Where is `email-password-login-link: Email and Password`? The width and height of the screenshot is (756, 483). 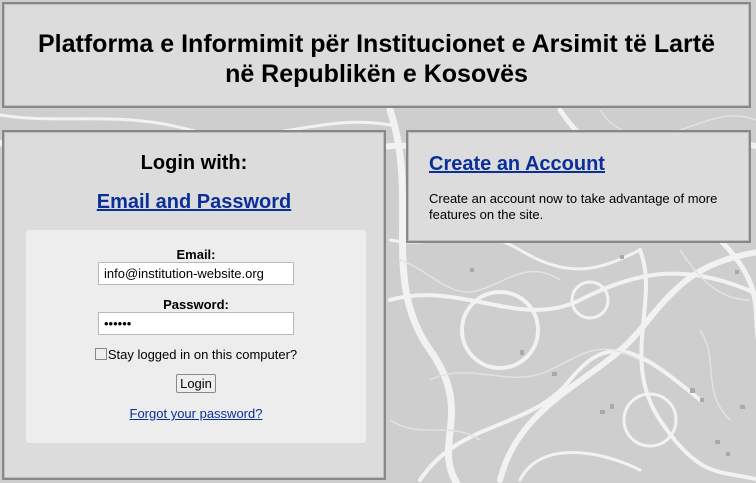 email-password-login-link: Email and Password is located at coordinates (194, 202).